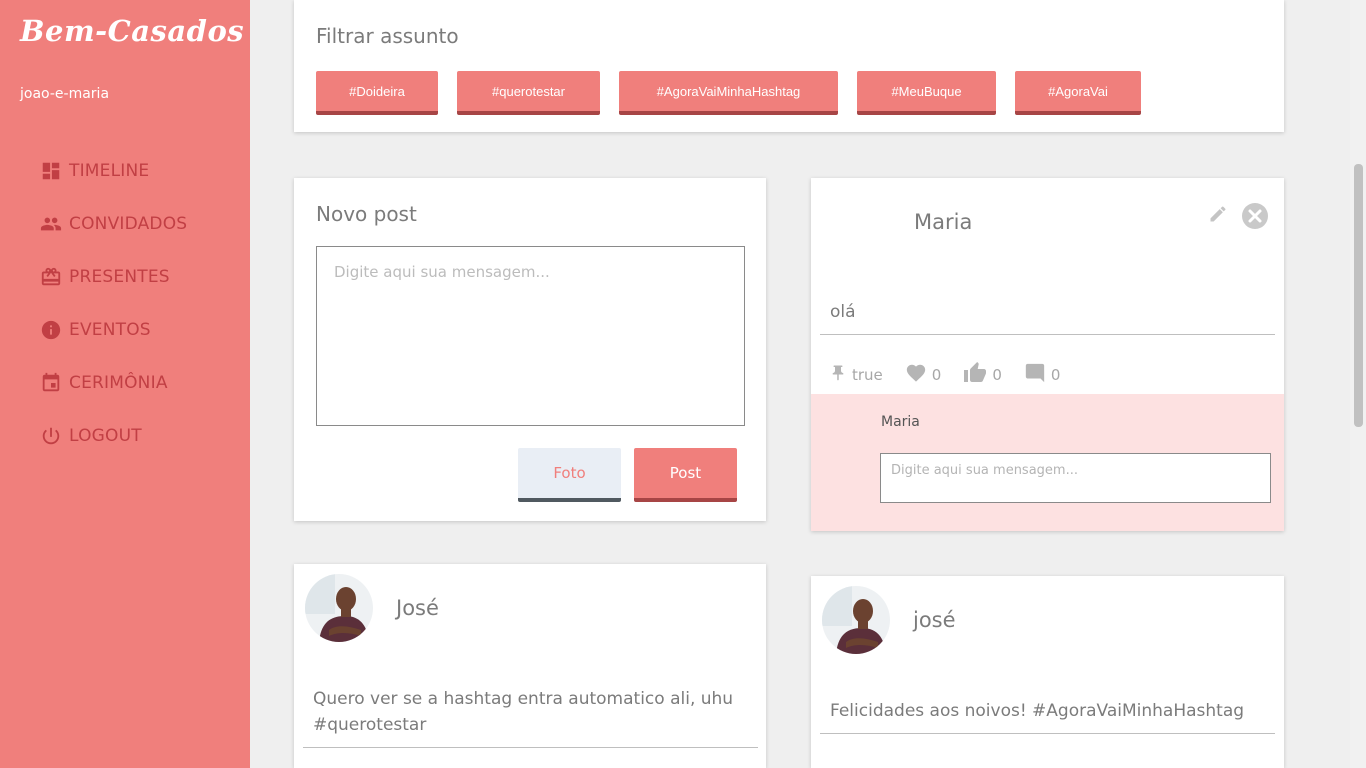 This screenshot has width=1366, height=768. What do you see at coordinates (54, 330) in the screenshot?
I see `info-icon` at bounding box center [54, 330].